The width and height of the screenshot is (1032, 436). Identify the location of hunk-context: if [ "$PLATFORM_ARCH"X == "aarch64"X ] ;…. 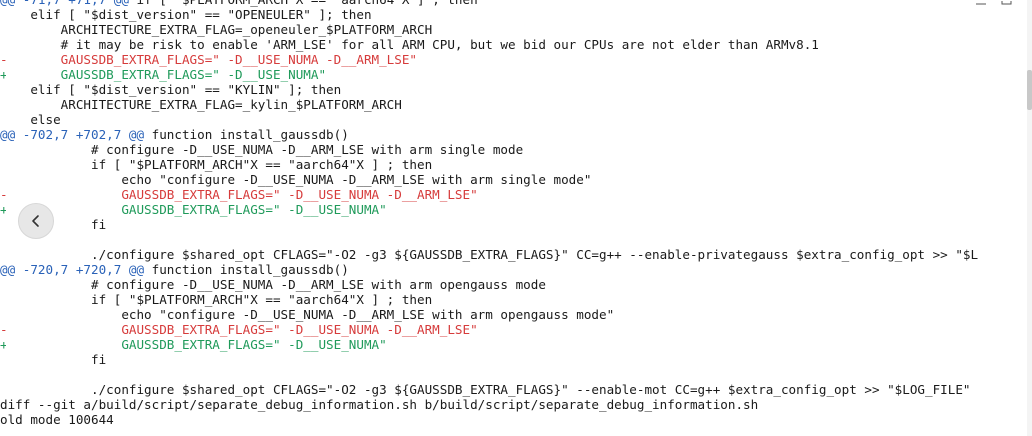
(303, 3).